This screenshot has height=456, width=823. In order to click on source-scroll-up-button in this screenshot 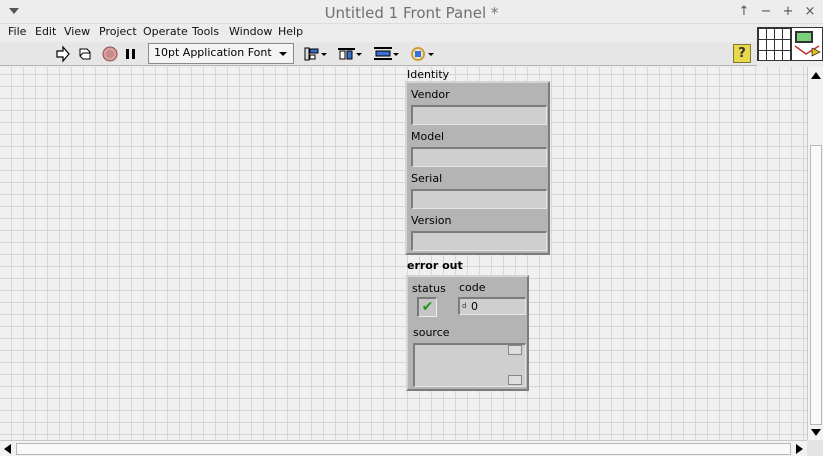, I will do `click(515, 350)`.